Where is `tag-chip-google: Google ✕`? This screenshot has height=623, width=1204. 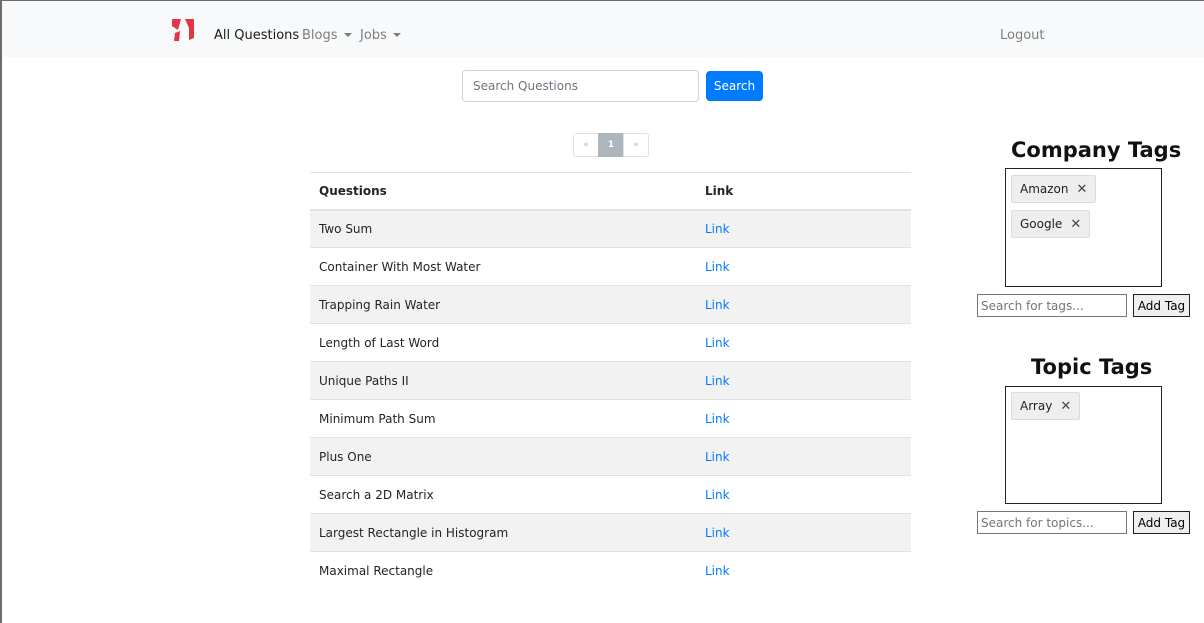 tag-chip-google: Google ✕ is located at coordinates (1051, 224).